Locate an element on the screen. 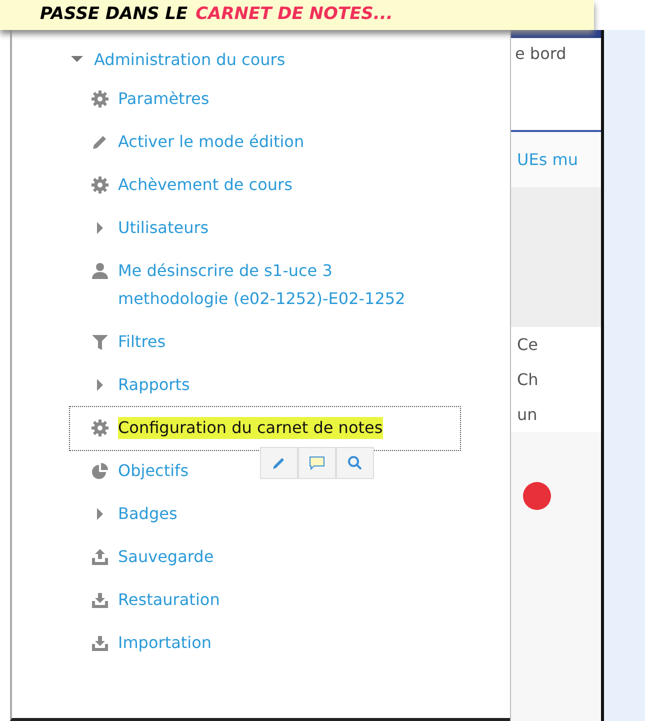 This screenshot has width=645, height=721. caption-text: PASSE DANS LE is located at coordinates (114, 14).